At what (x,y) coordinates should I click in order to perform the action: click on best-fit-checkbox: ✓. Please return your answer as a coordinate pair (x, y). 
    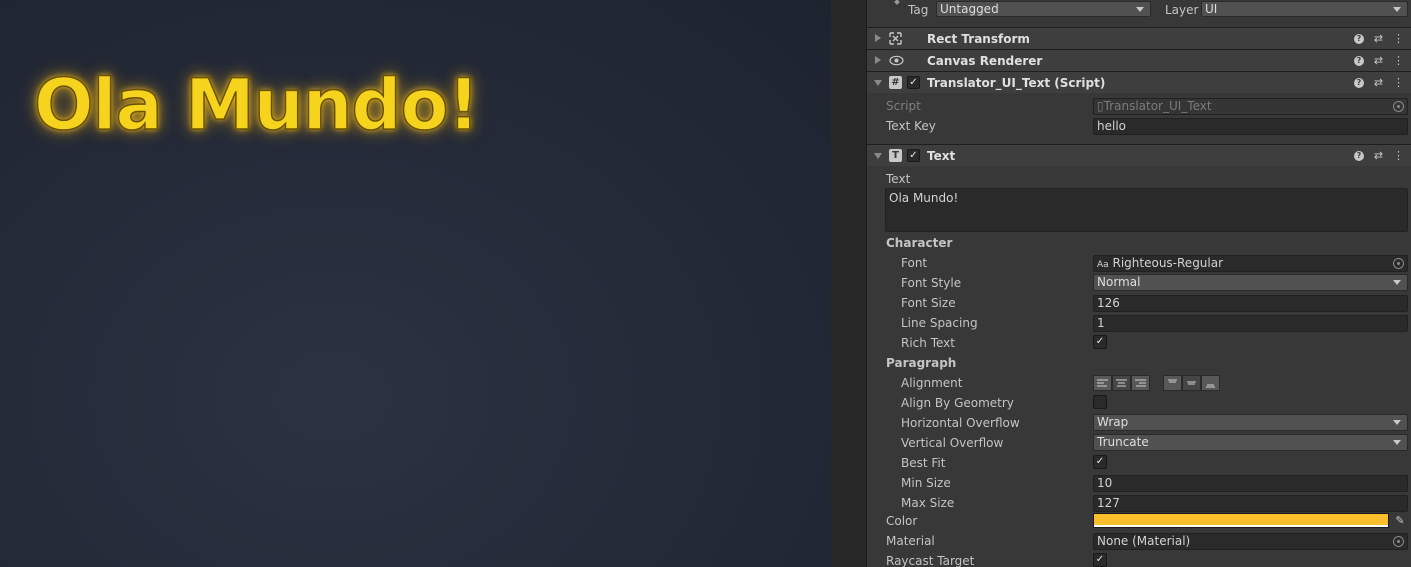
    Looking at the image, I should click on (1100, 462).